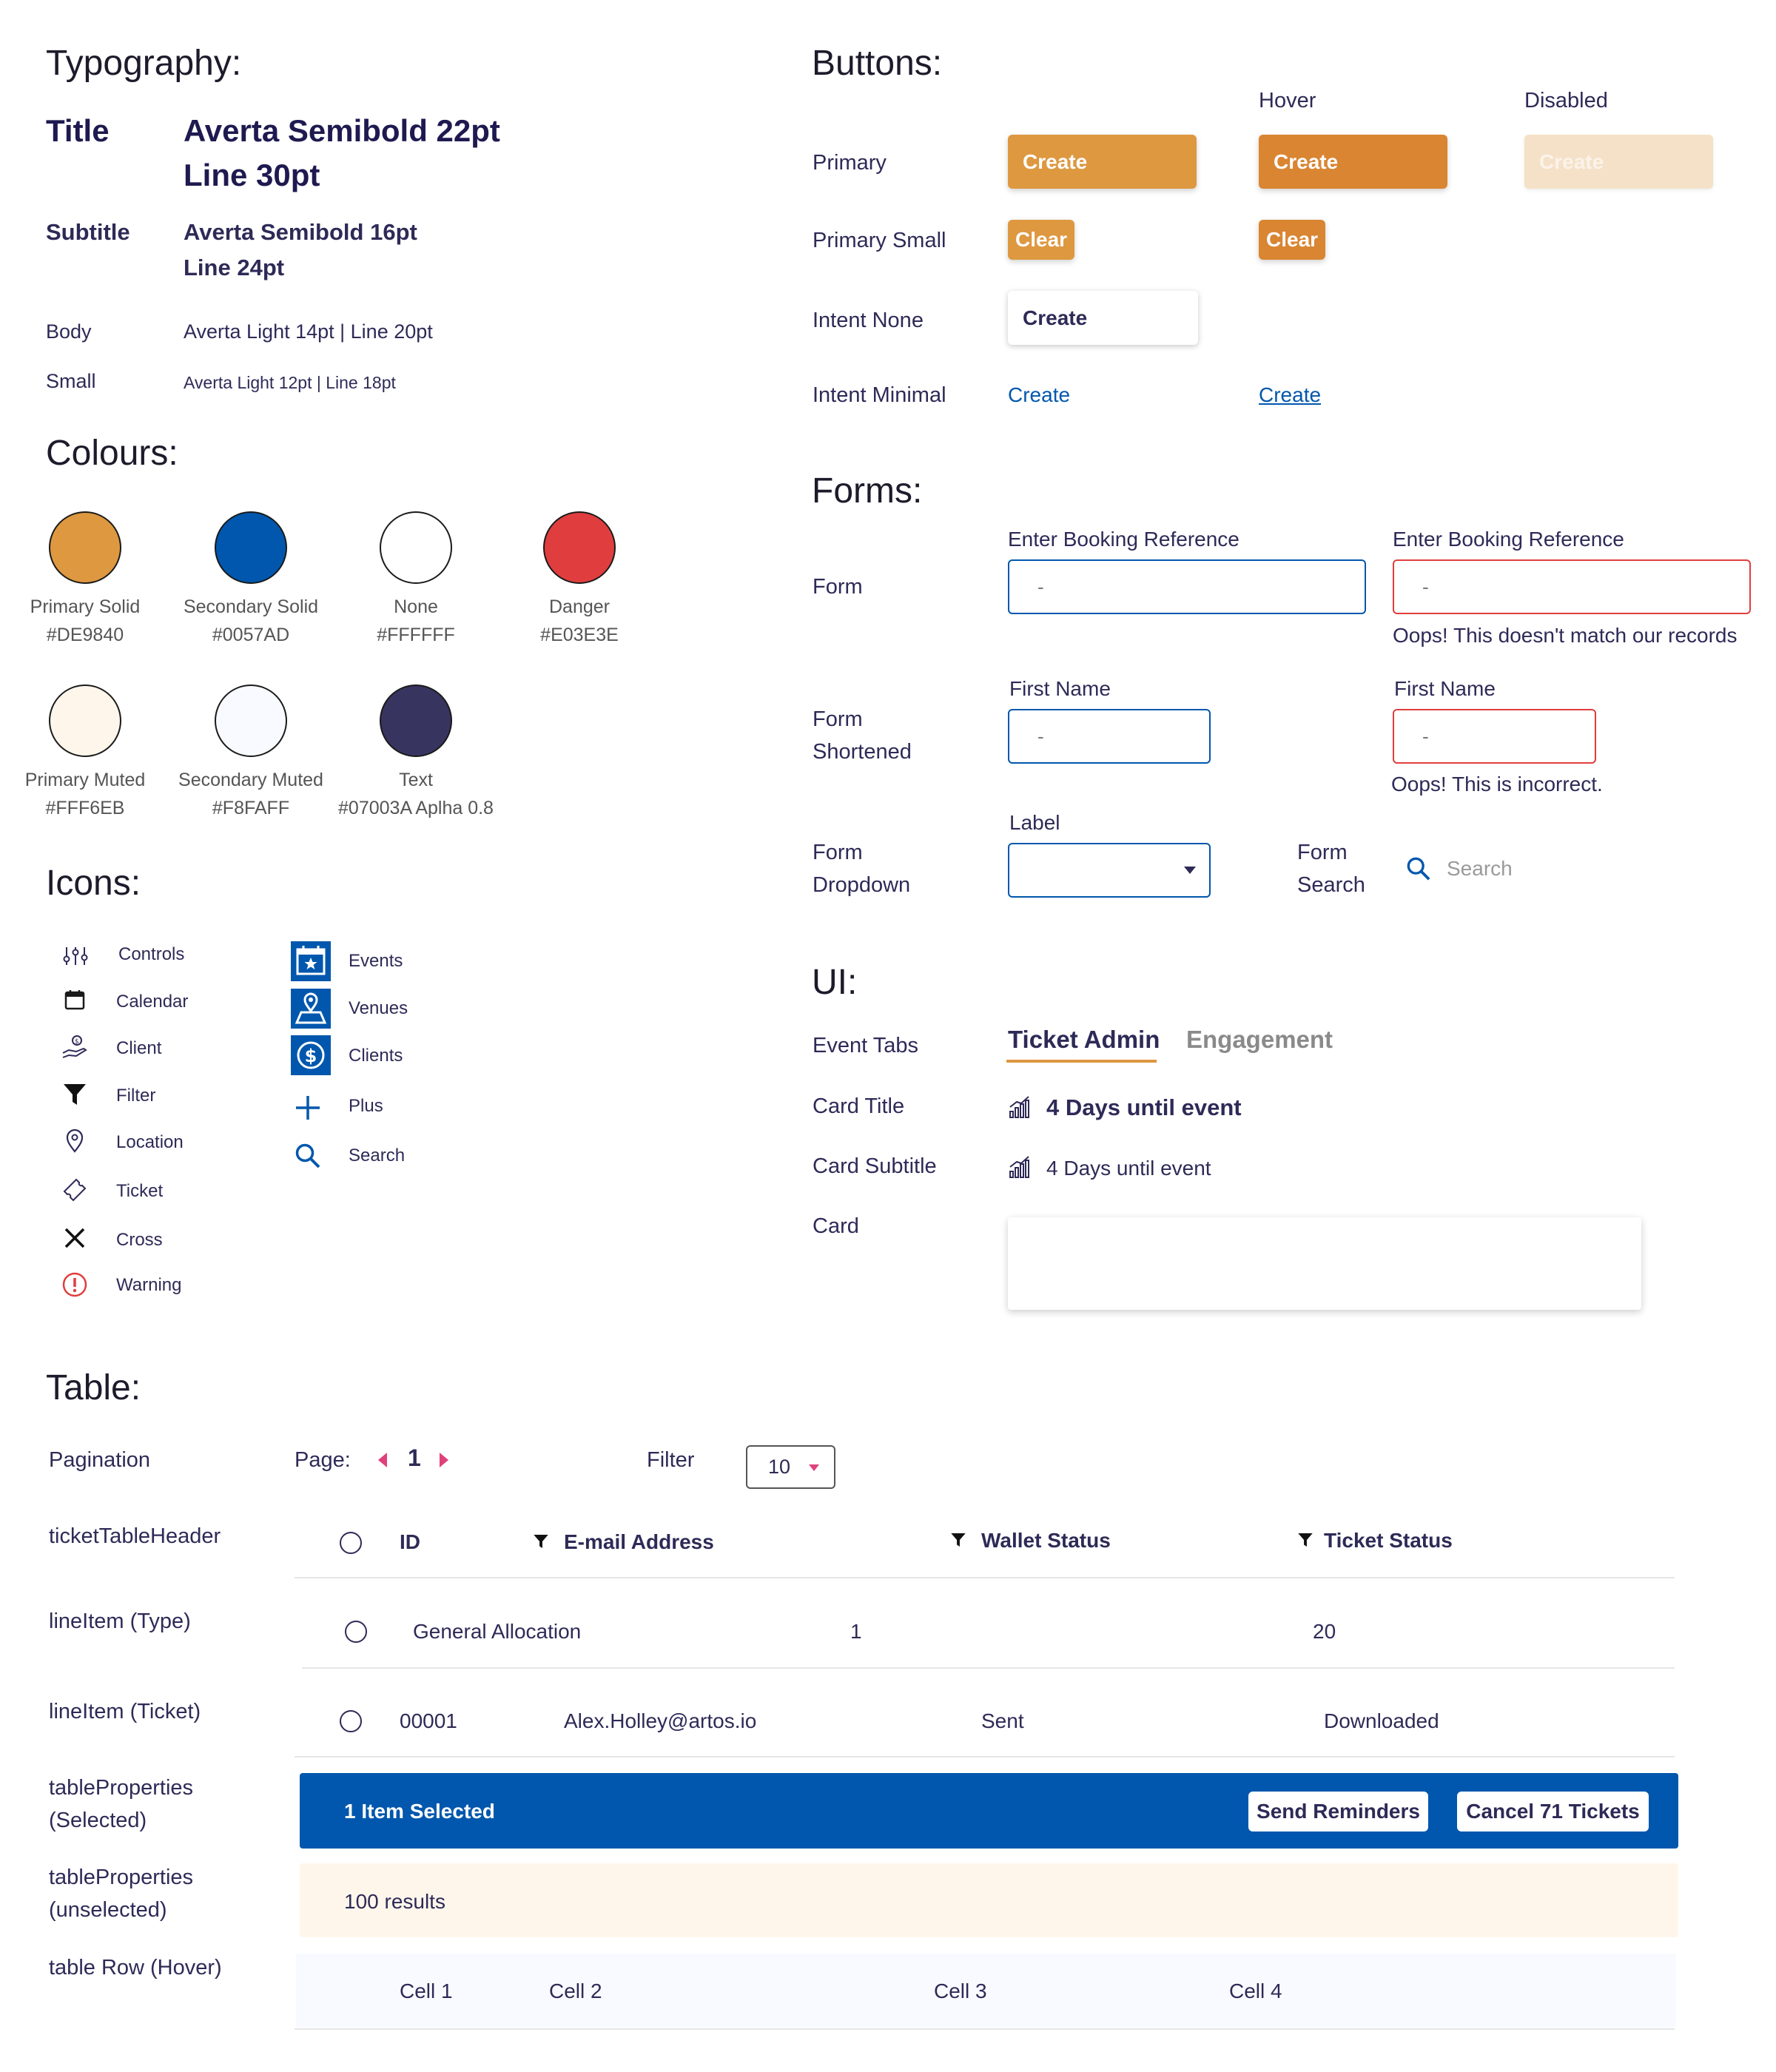  Describe the element at coordinates (1109, 870) in the screenshot. I see `form-dropdown-select` at that location.